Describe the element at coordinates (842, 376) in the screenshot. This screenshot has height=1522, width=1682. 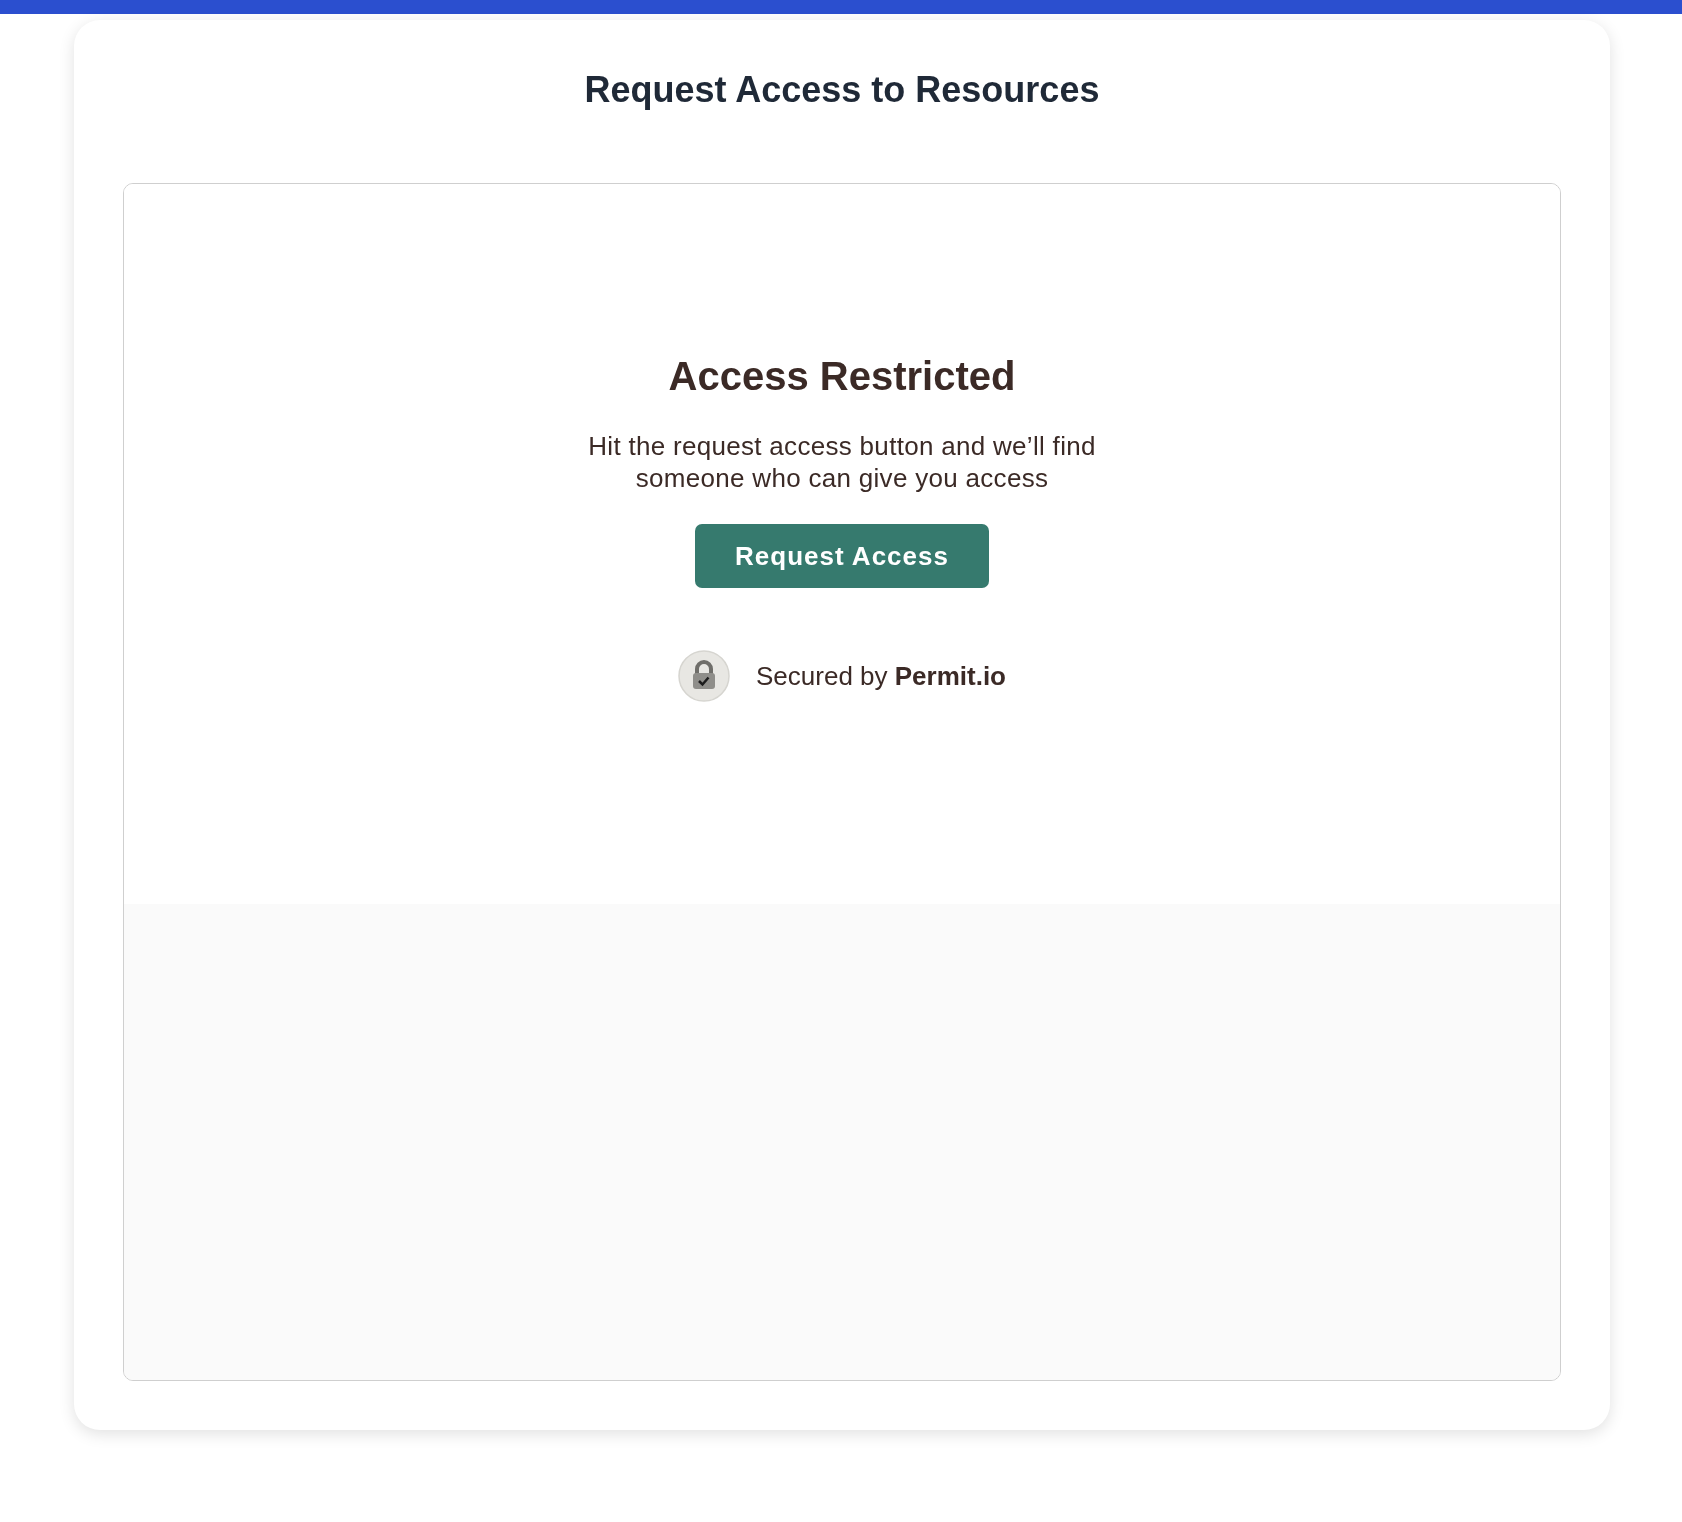
I see `heading: Access Restricted` at that location.